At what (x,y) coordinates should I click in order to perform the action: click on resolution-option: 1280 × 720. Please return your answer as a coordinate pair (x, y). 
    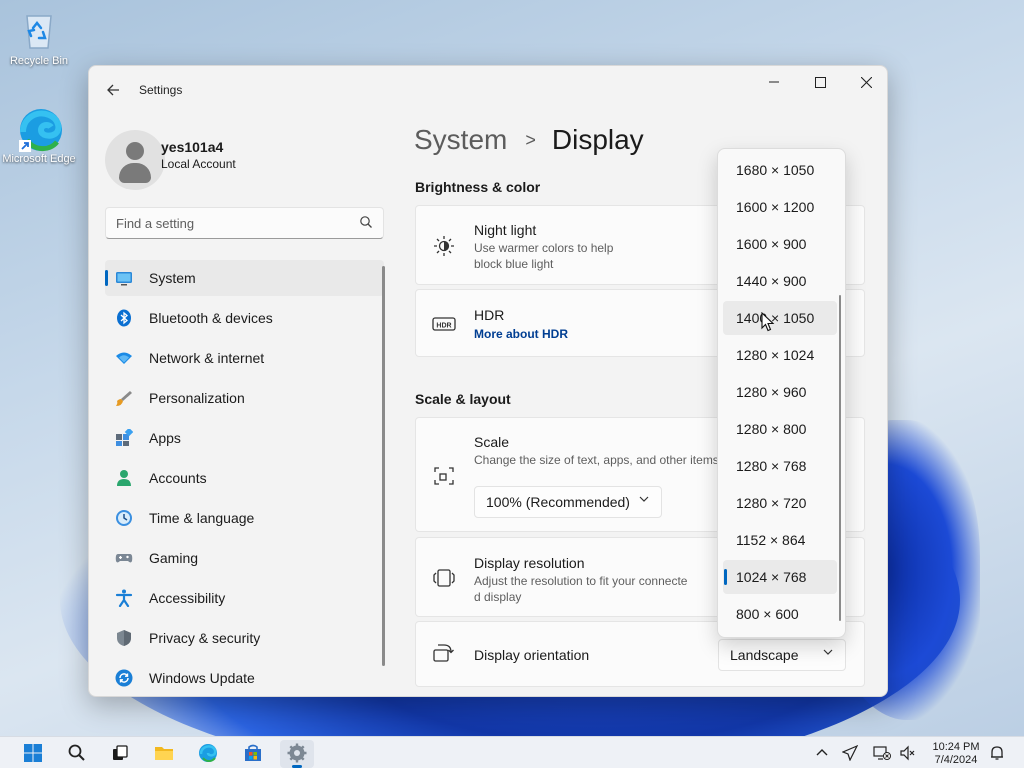
    Looking at the image, I should click on (780, 503).